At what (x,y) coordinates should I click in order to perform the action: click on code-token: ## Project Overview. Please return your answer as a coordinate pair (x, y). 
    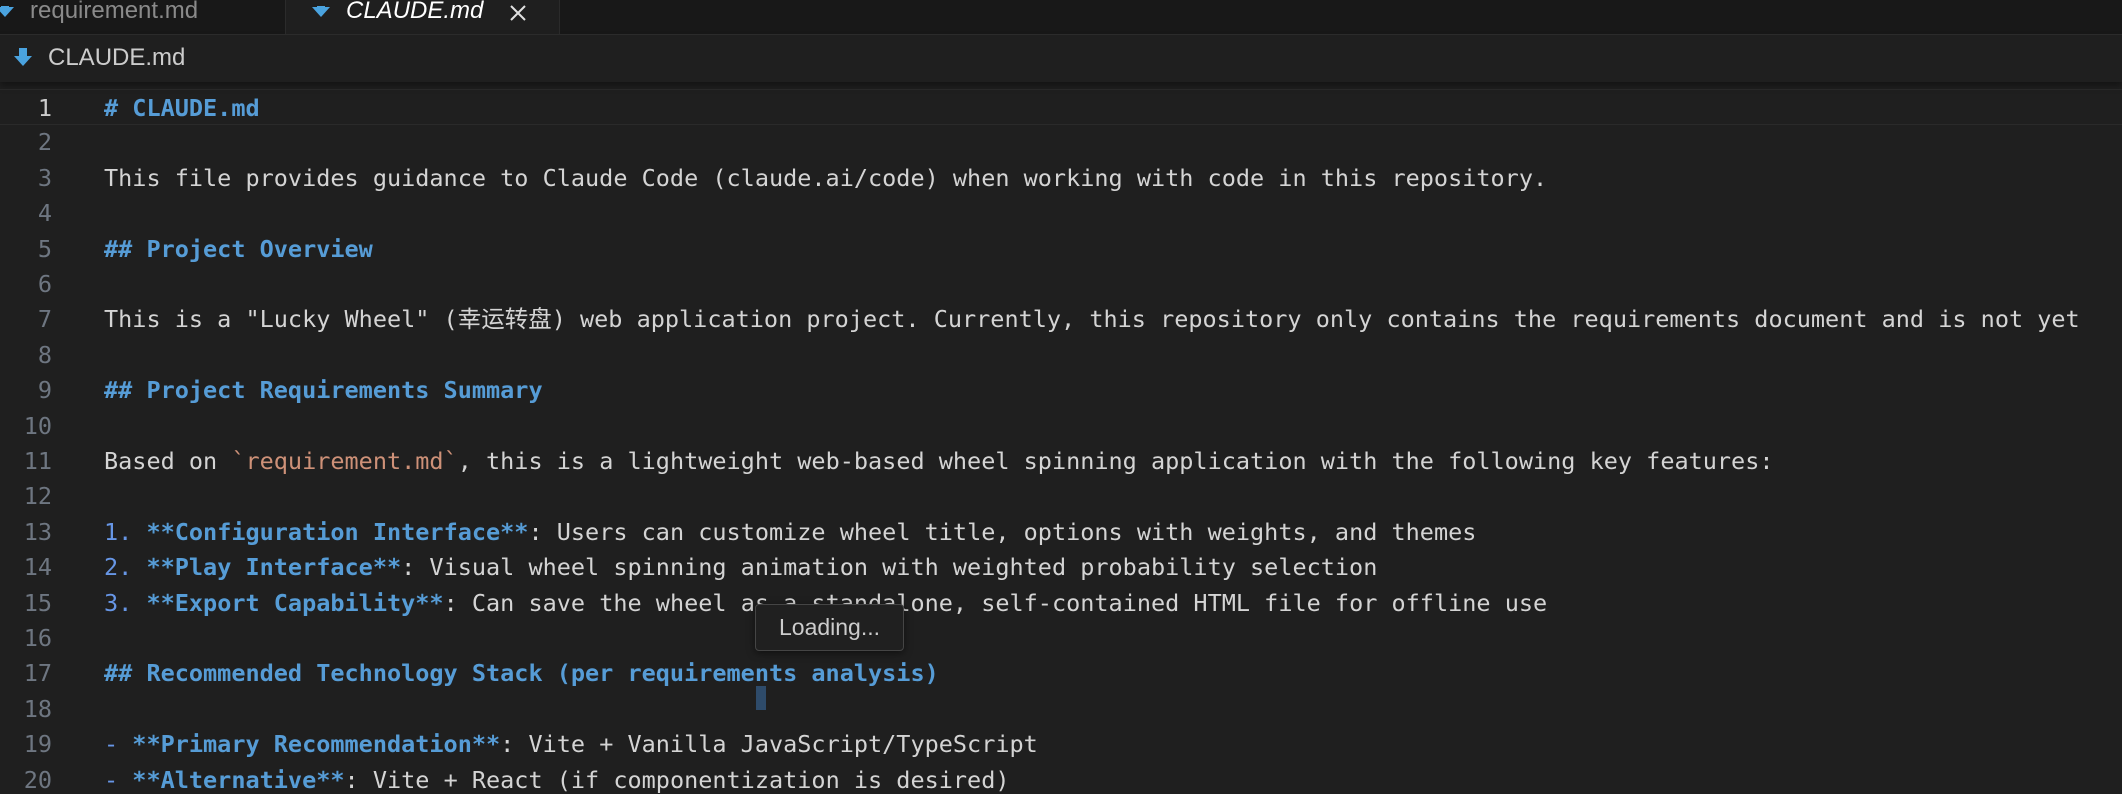
    Looking at the image, I should click on (238, 248).